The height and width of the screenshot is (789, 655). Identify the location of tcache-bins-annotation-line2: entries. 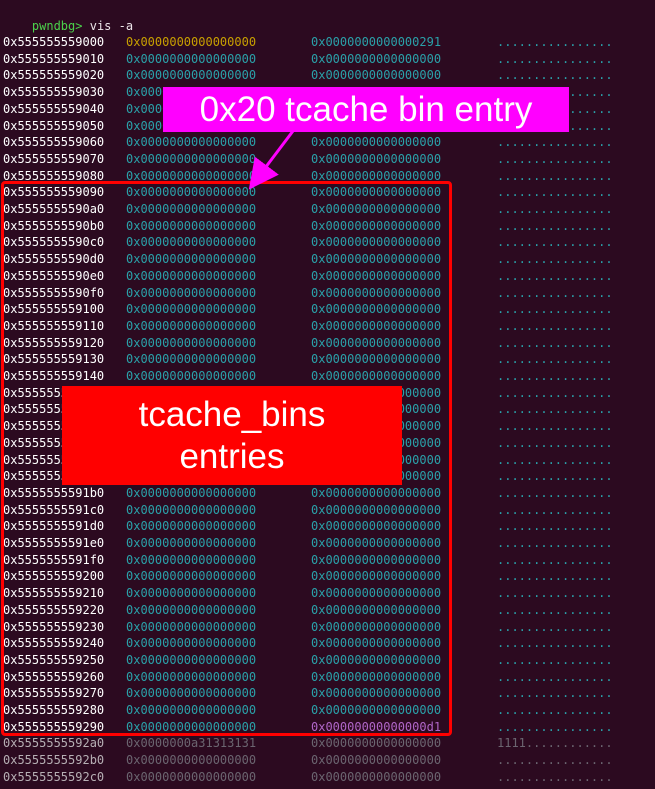
(232, 456).